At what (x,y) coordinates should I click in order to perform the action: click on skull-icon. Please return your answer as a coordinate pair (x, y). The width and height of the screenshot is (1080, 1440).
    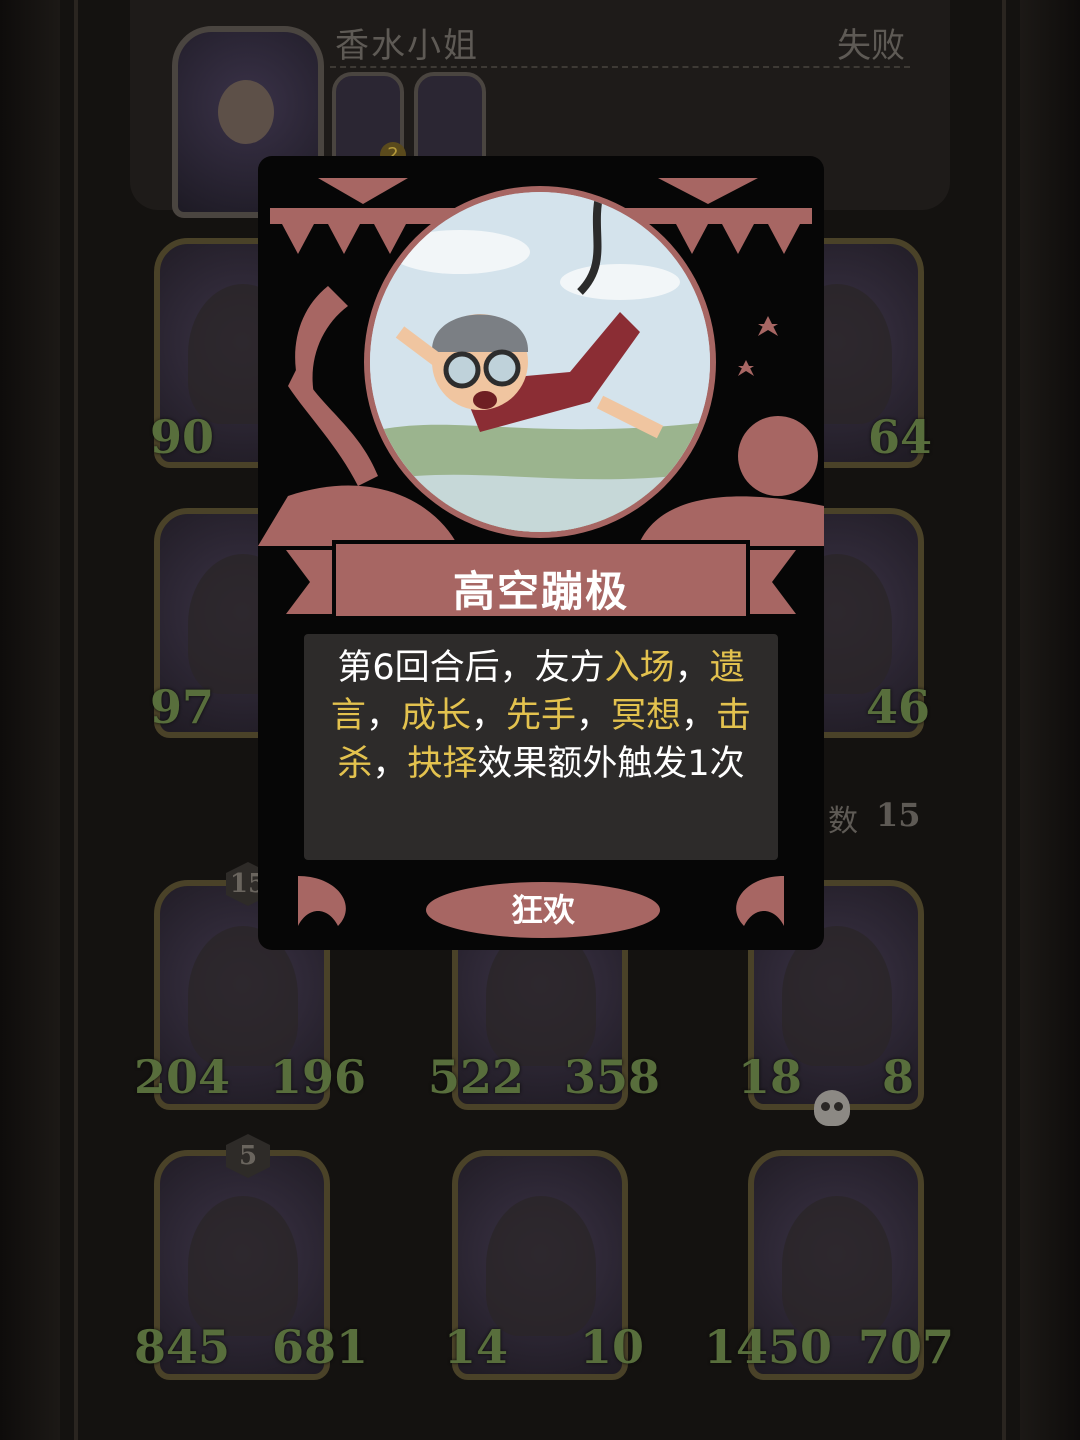
    Looking at the image, I should click on (832, 1108).